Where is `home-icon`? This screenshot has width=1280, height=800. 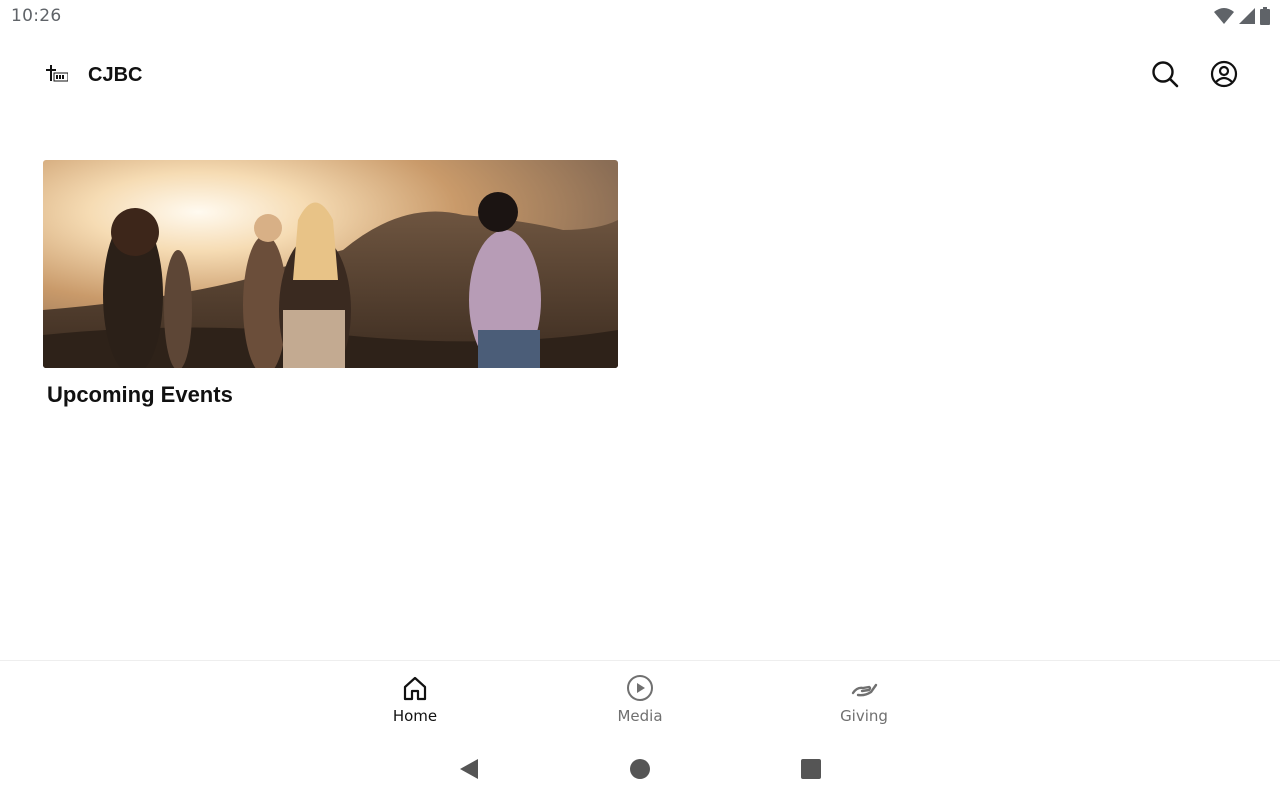
home-icon is located at coordinates (415, 688).